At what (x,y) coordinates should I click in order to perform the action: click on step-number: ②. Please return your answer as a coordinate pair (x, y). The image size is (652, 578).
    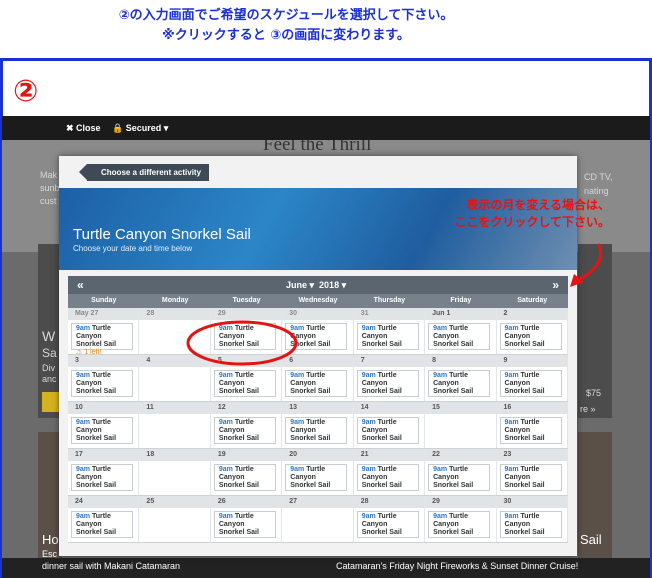
    Looking at the image, I should click on (26, 91).